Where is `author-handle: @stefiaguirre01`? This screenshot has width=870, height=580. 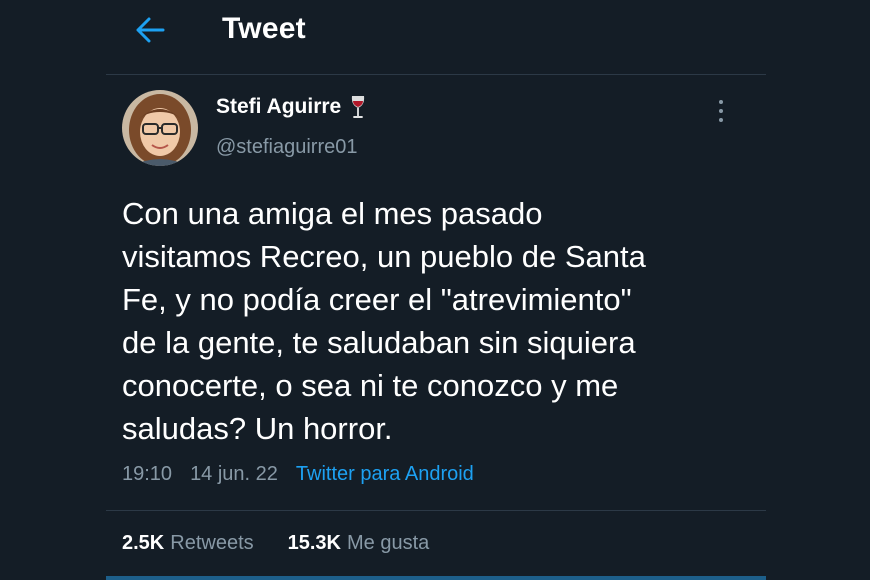
author-handle: @stefiaguirre01 is located at coordinates (286, 147).